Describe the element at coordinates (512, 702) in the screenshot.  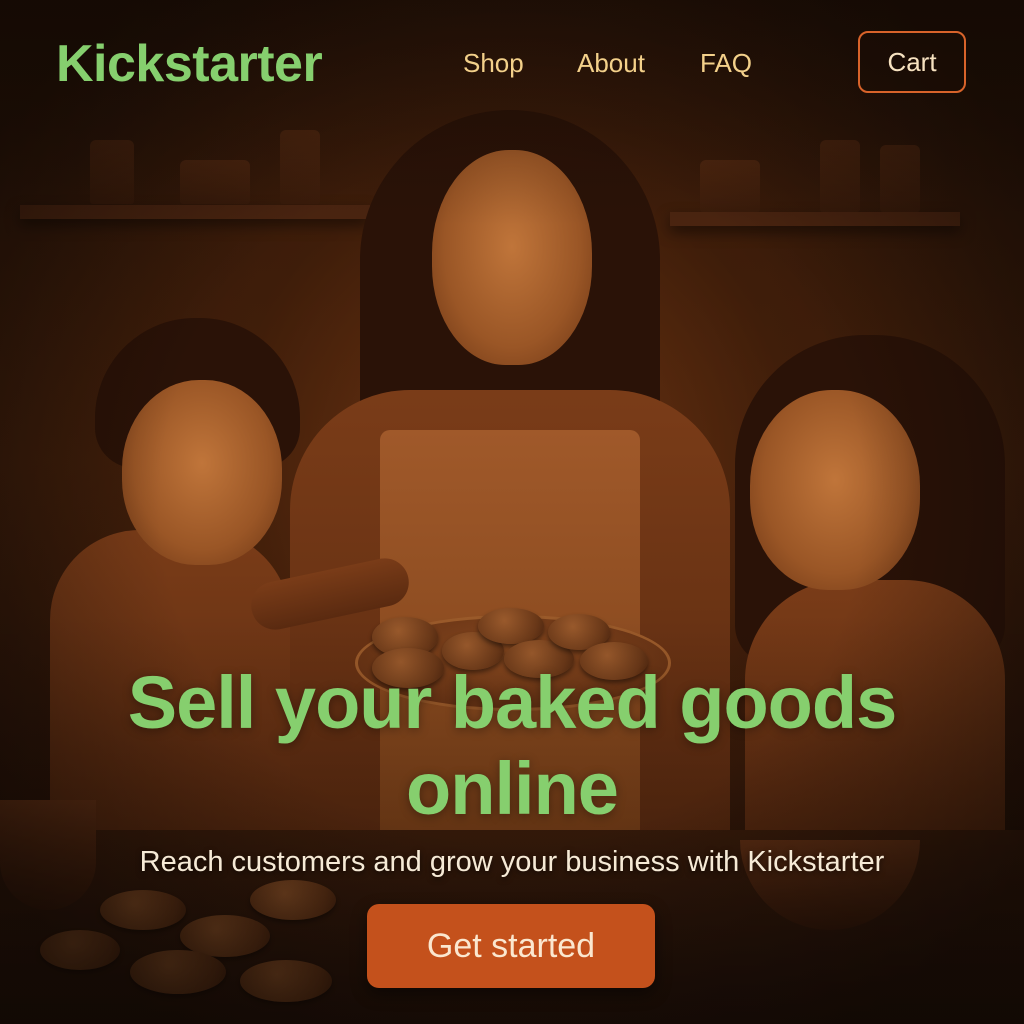
I see `hero-headline-line-1: Sell your baked goods` at that location.